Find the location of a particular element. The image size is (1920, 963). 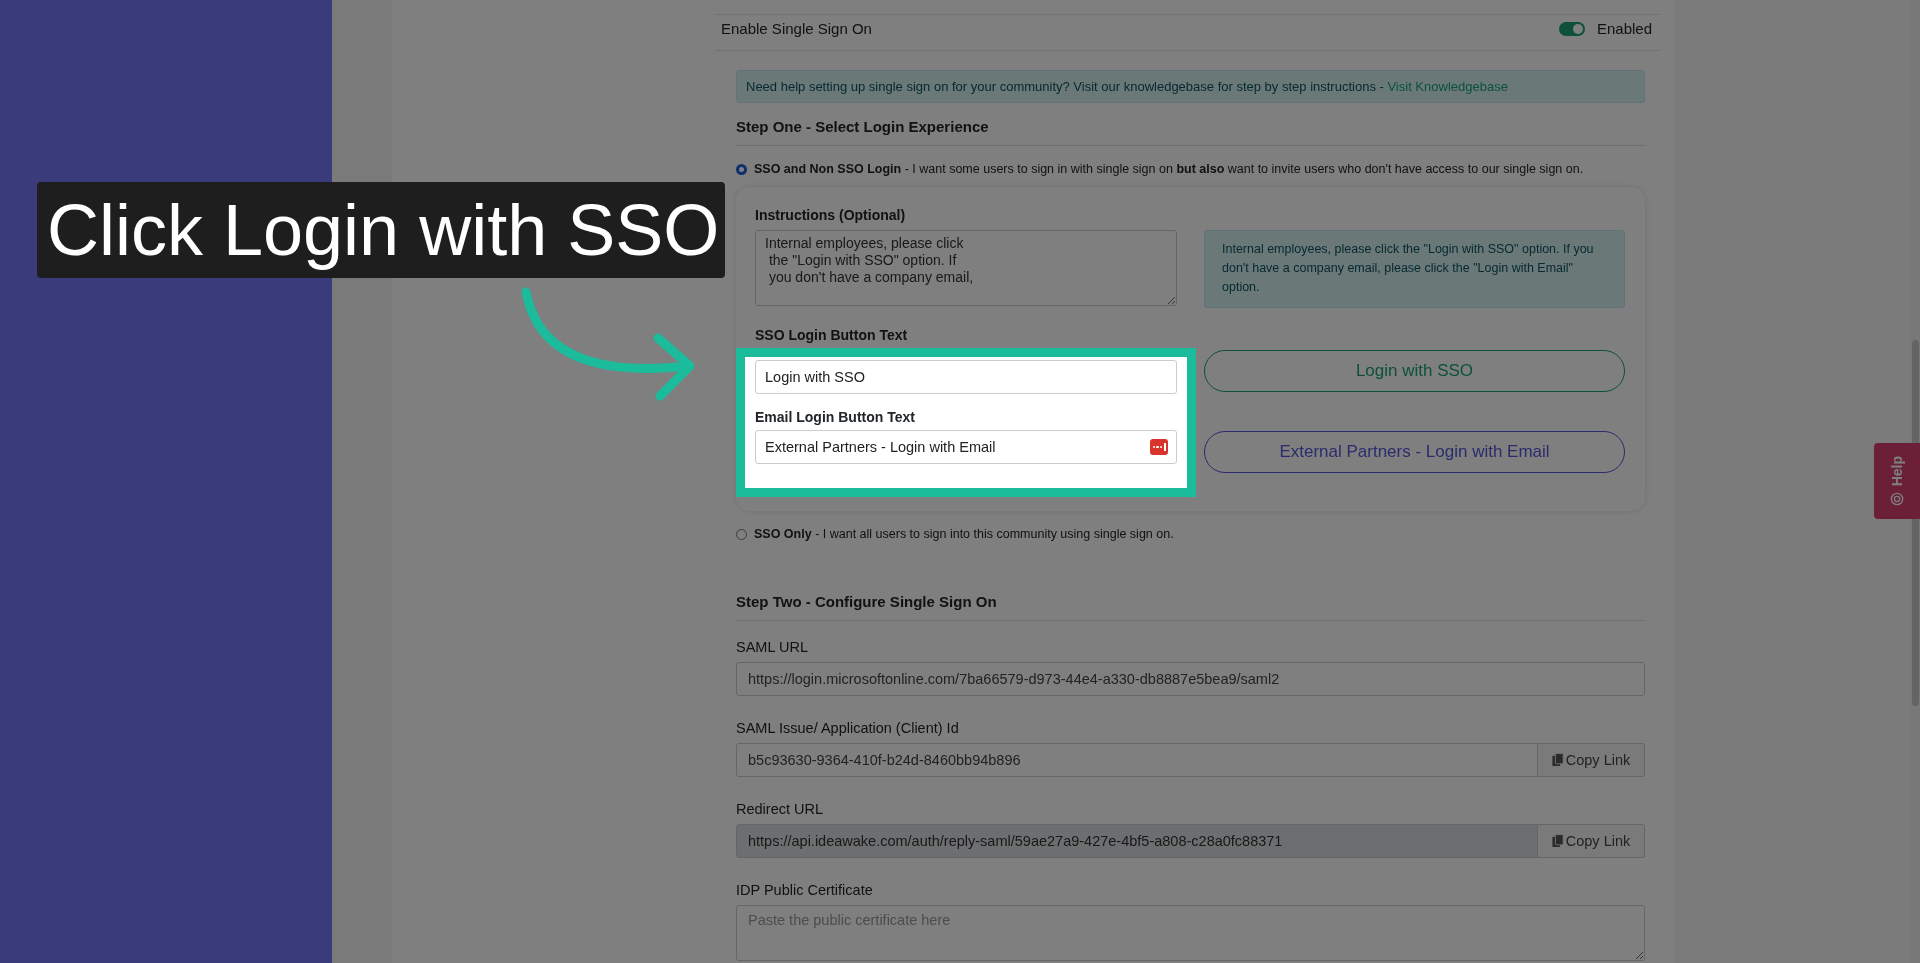

sso-text-field: Login with SSO is located at coordinates (966, 377).